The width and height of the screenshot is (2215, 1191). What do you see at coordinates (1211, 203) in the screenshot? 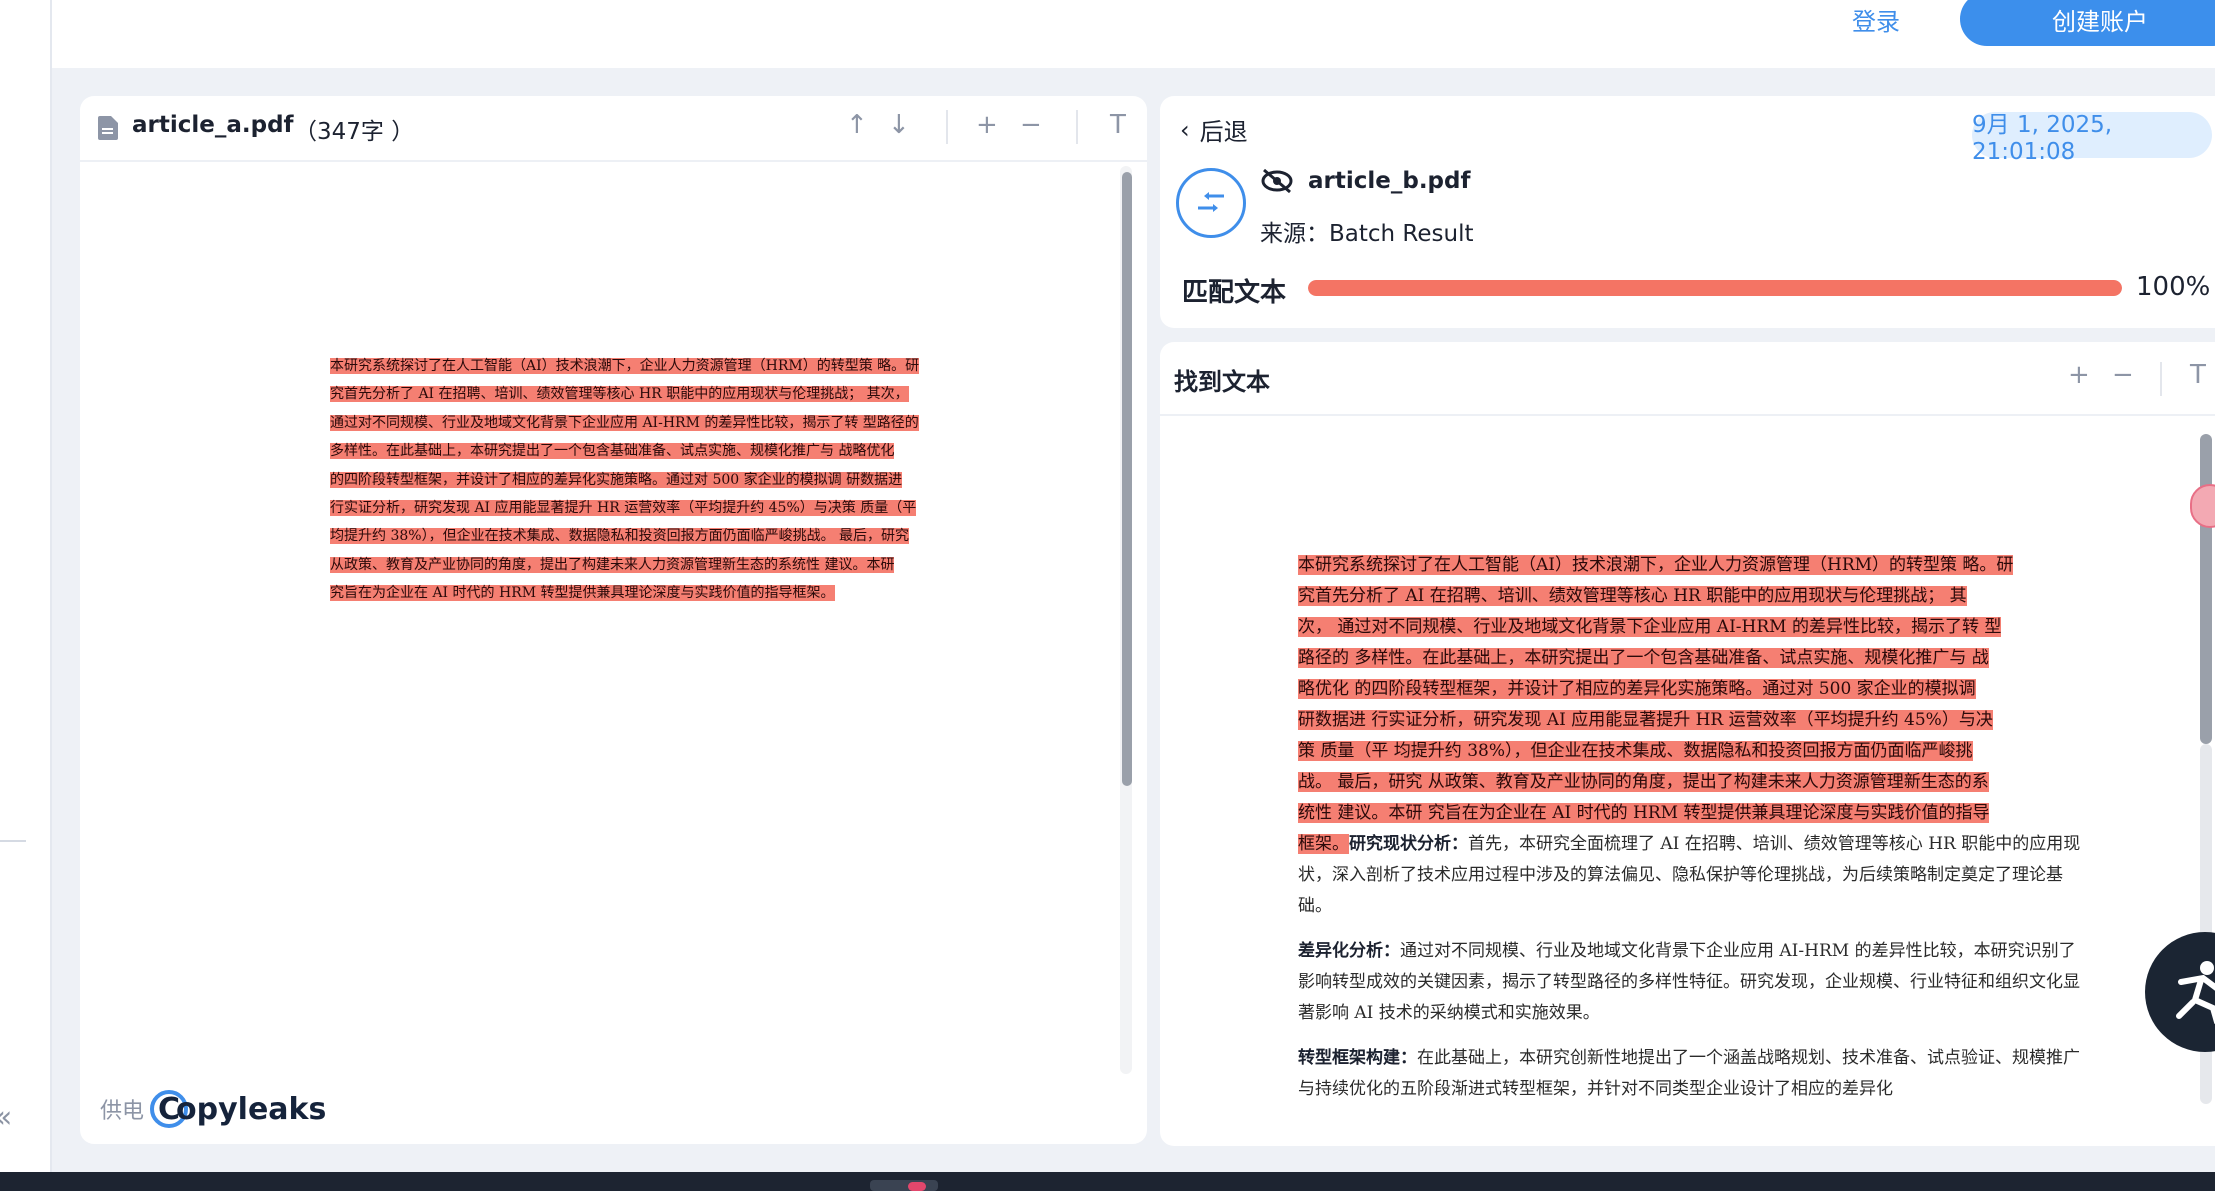
I see `compare-icon` at bounding box center [1211, 203].